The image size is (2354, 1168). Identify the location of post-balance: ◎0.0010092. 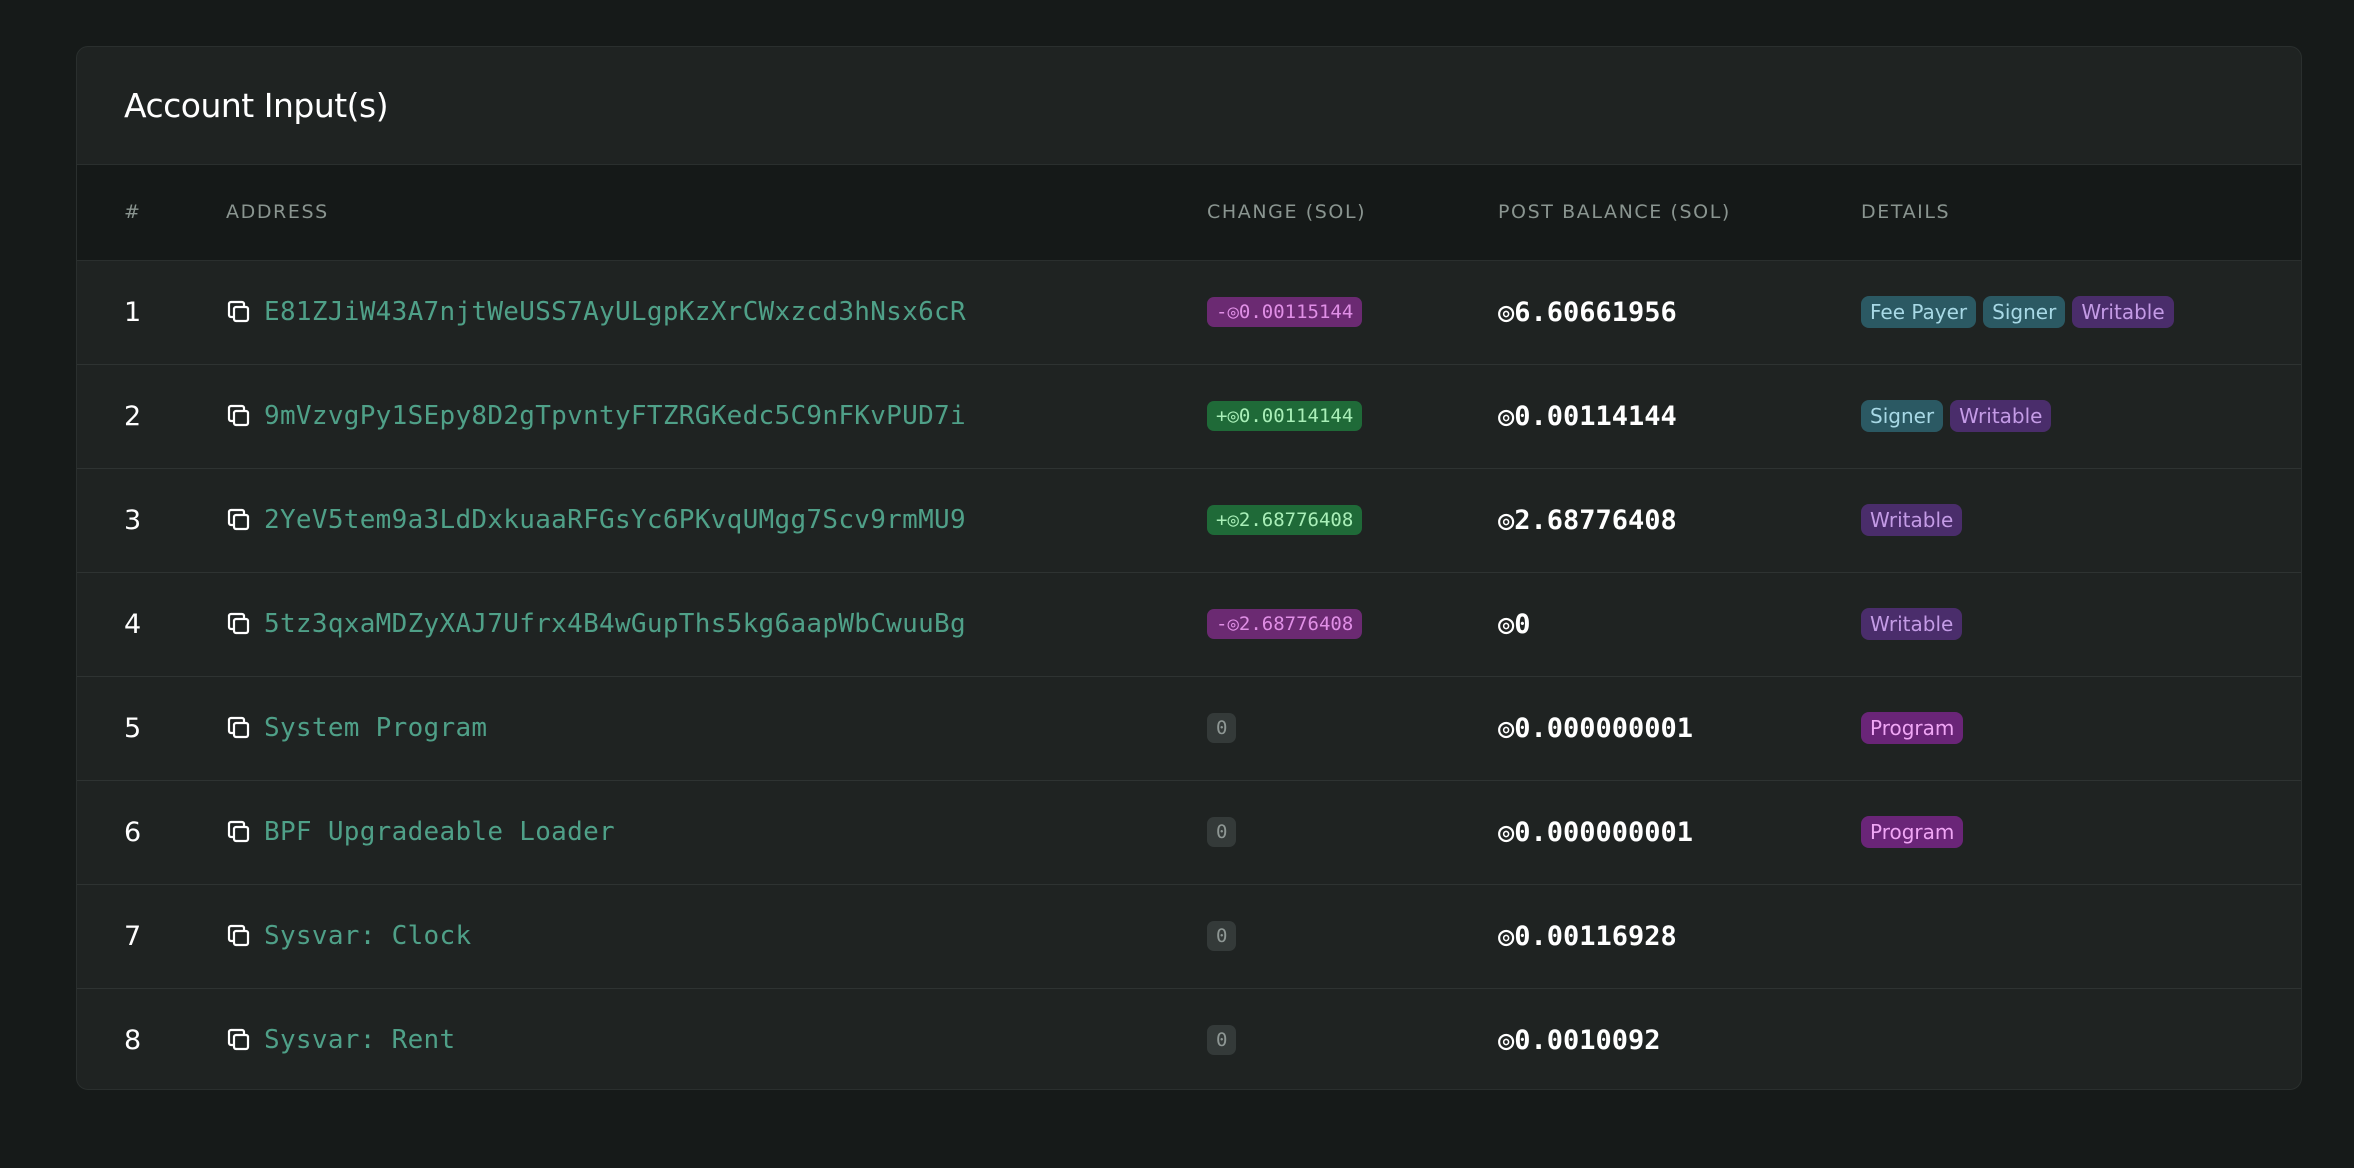
(1579, 1040).